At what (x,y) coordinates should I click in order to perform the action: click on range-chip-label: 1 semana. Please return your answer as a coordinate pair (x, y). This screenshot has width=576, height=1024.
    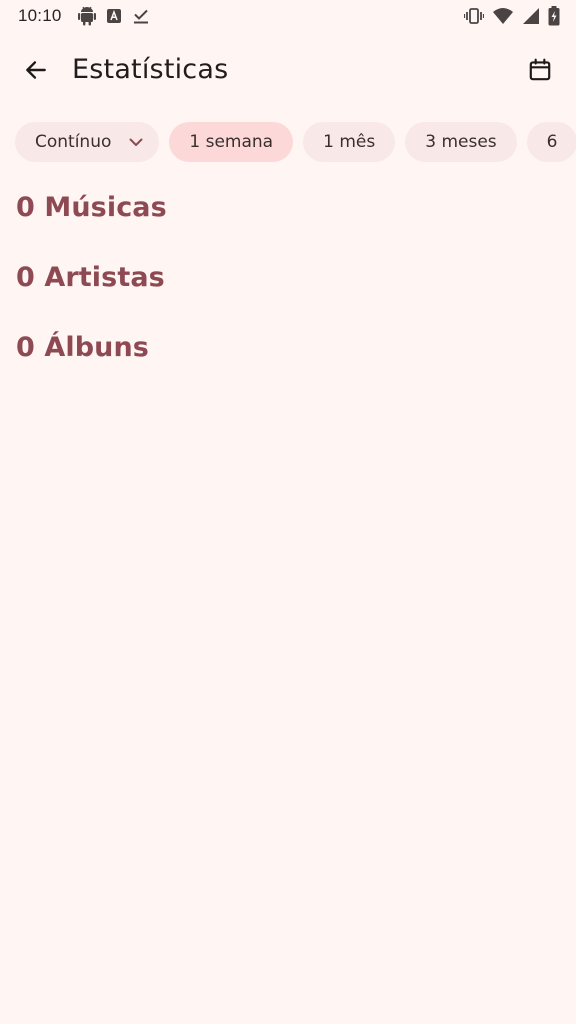
    Looking at the image, I should click on (231, 142).